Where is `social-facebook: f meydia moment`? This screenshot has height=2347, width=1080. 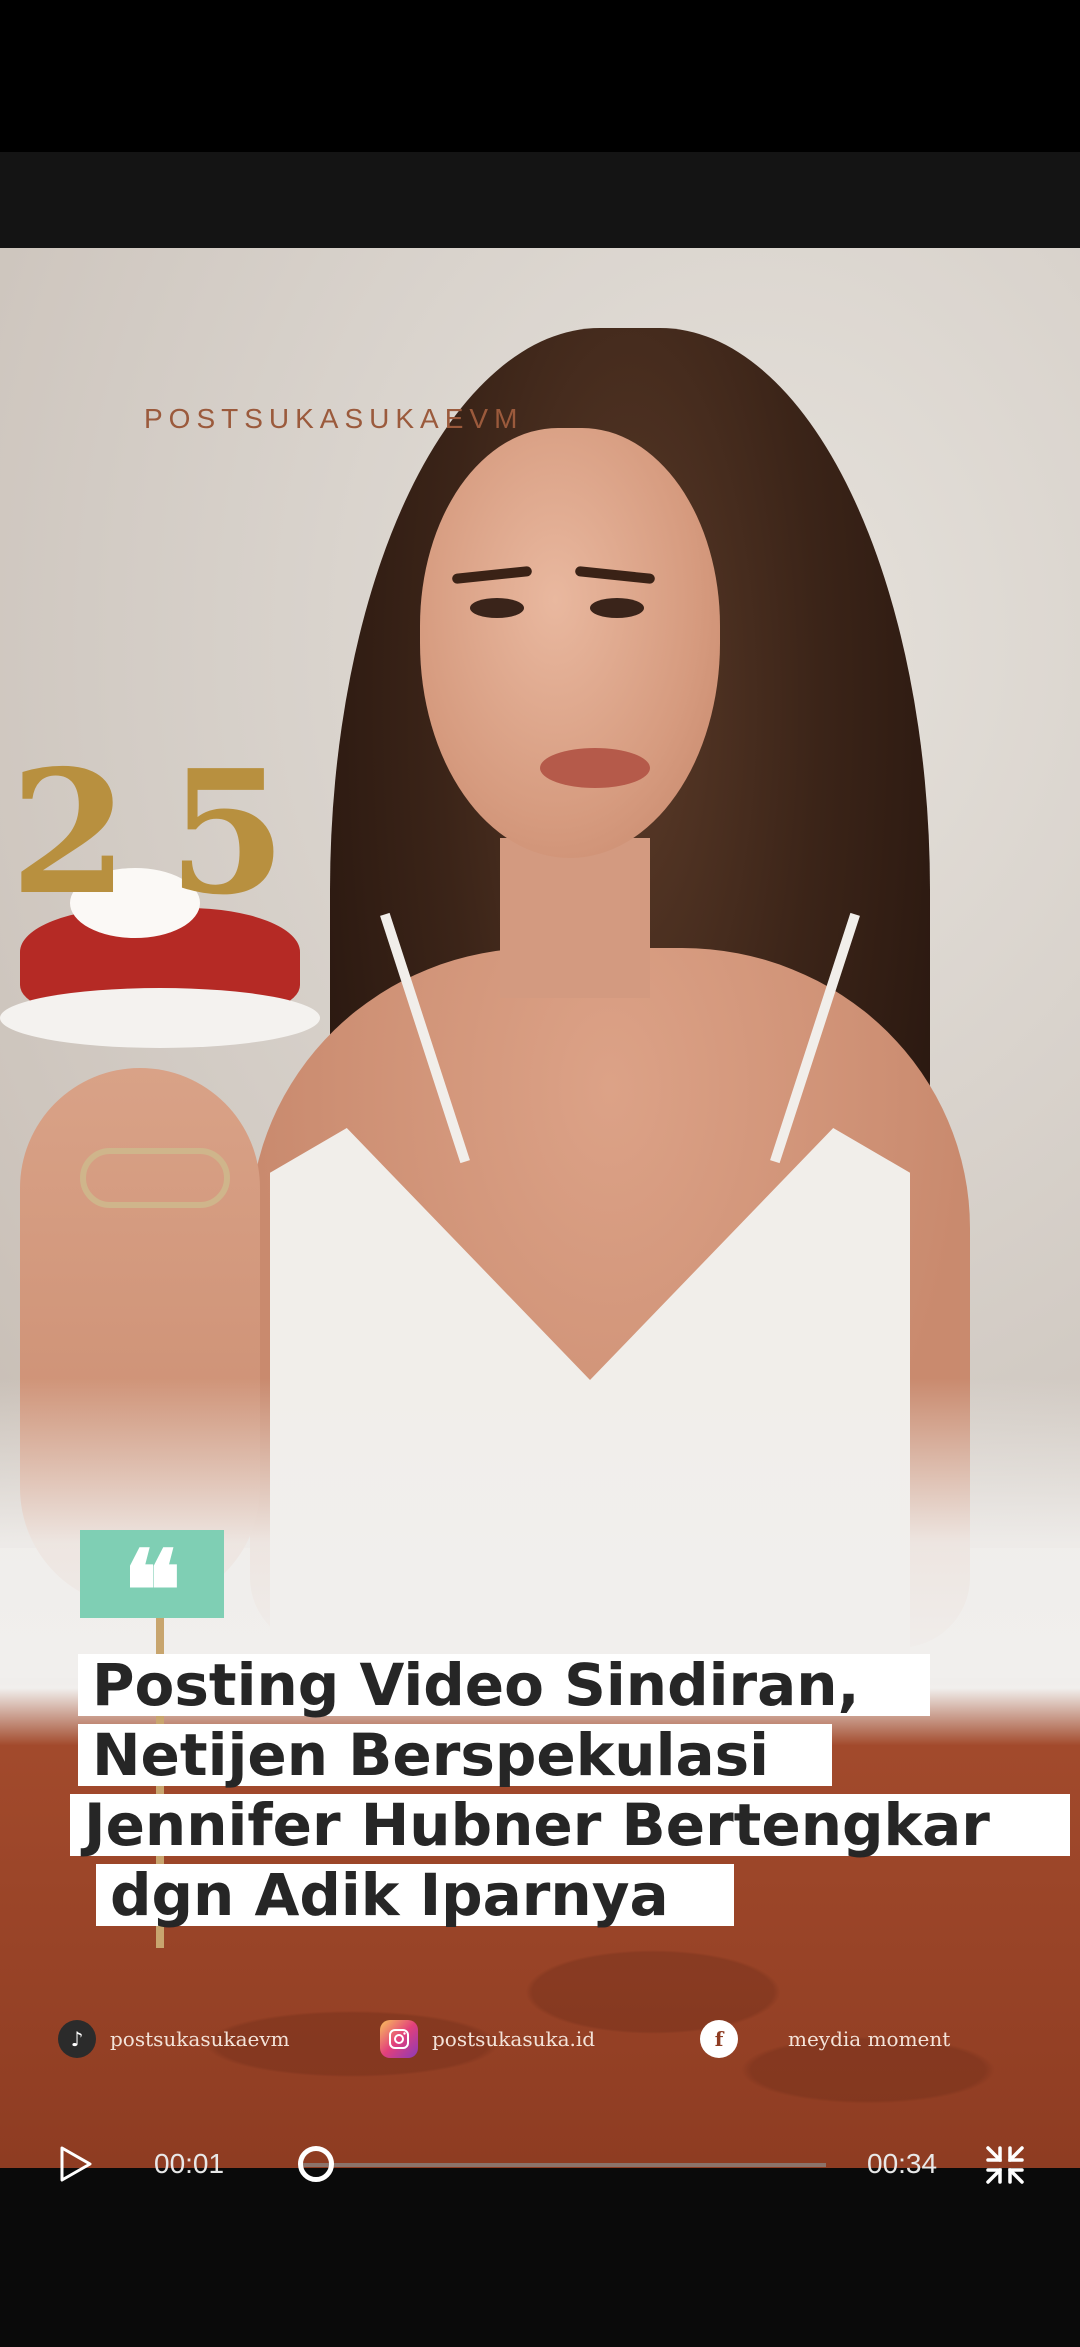
social-facebook: f meydia moment is located at coordinates (825, 2039).